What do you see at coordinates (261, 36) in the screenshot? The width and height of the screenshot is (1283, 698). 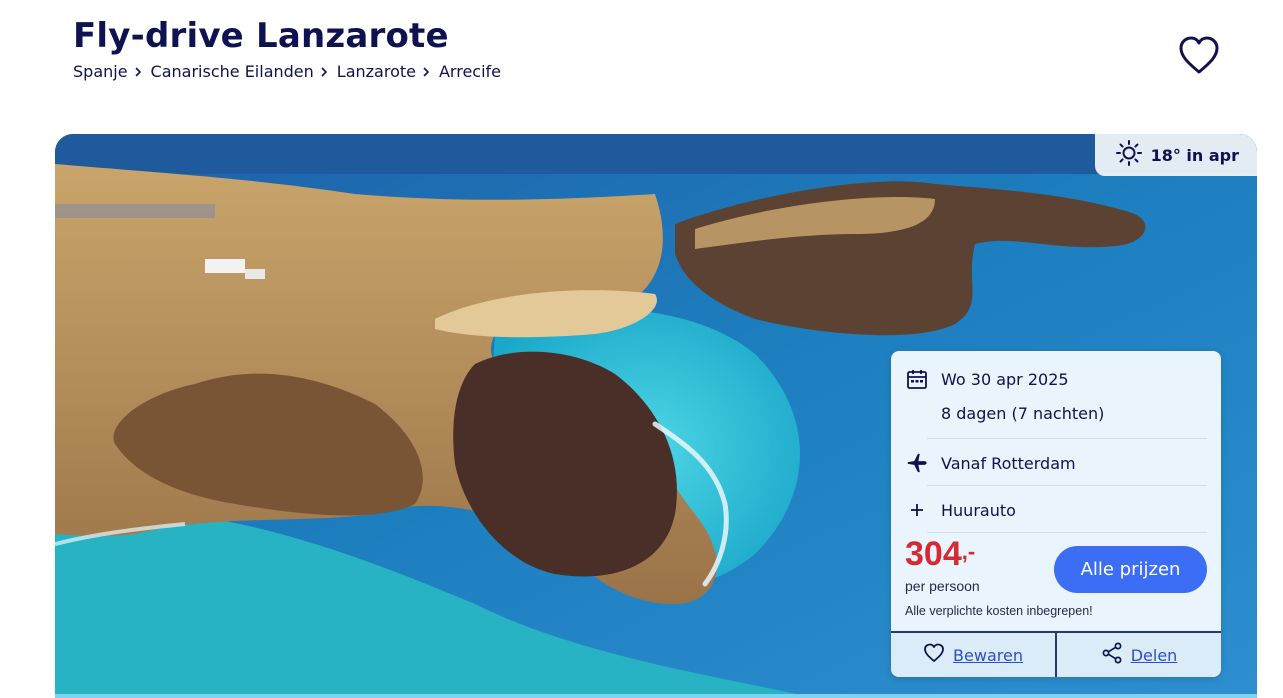 I see `page-title: Fly-drive Lanzarote` at bounding box center [261, 36].